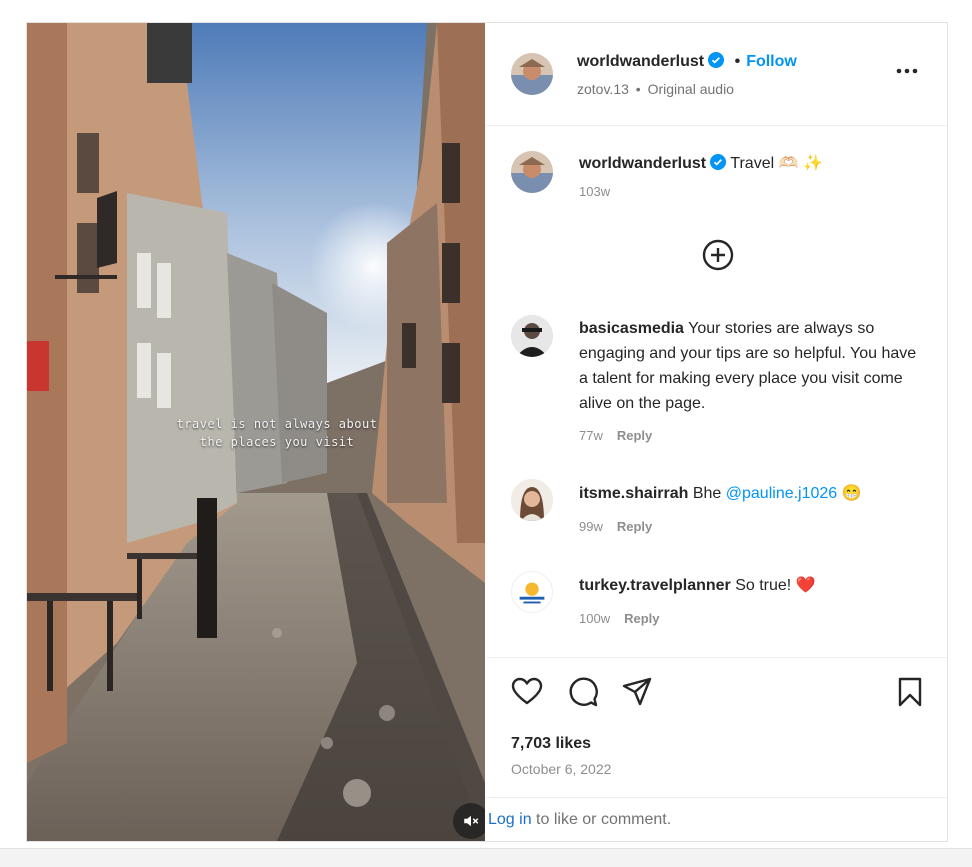 The image size is (972, 867). I want to click on bookmark-icon, so click(910, 692).